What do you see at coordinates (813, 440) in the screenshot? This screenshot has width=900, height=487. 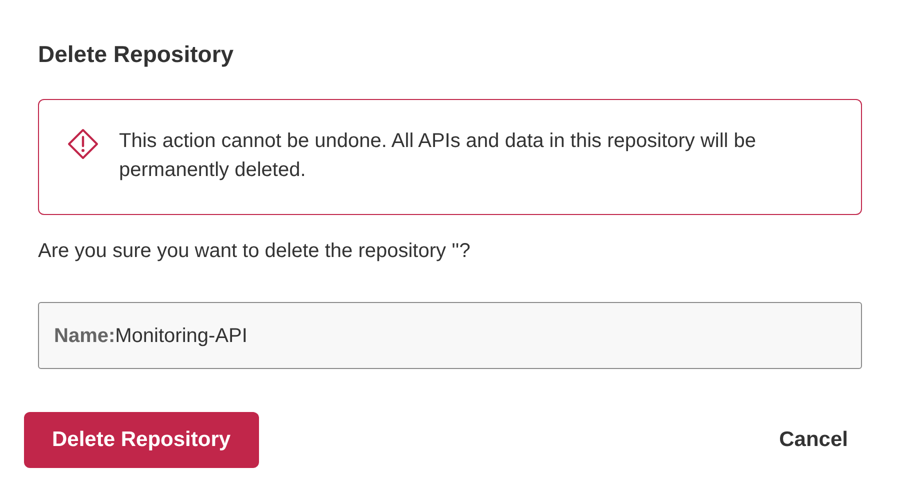 I see `cancel-button: Cancel` at bounding box center [813, 440].